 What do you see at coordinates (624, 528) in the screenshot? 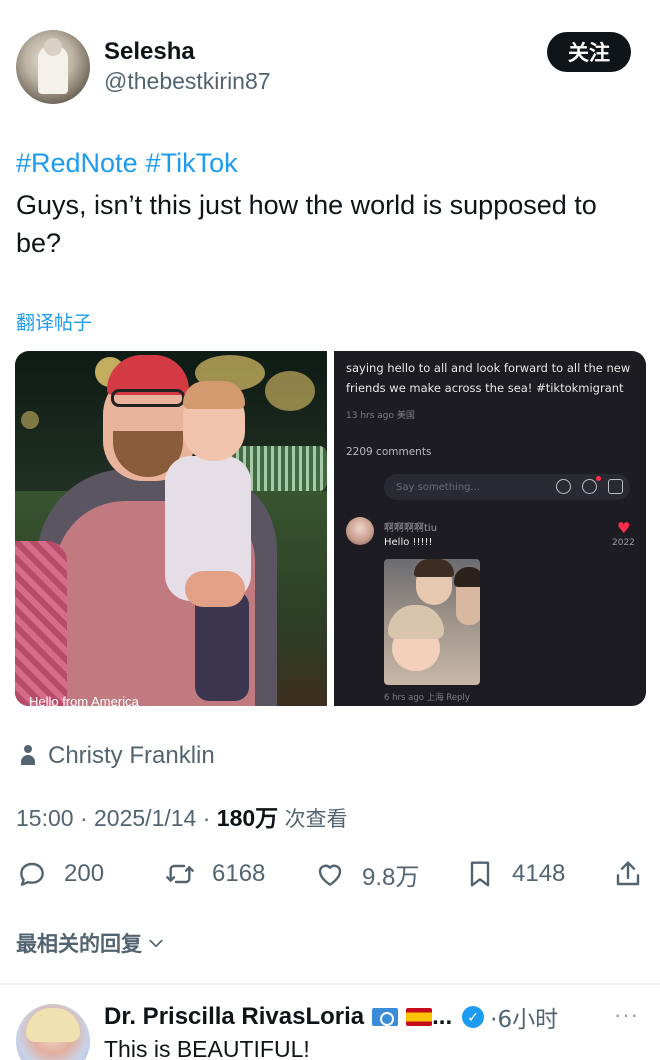
I see `heart-icon: ♥` at bounding box center [624, 528].